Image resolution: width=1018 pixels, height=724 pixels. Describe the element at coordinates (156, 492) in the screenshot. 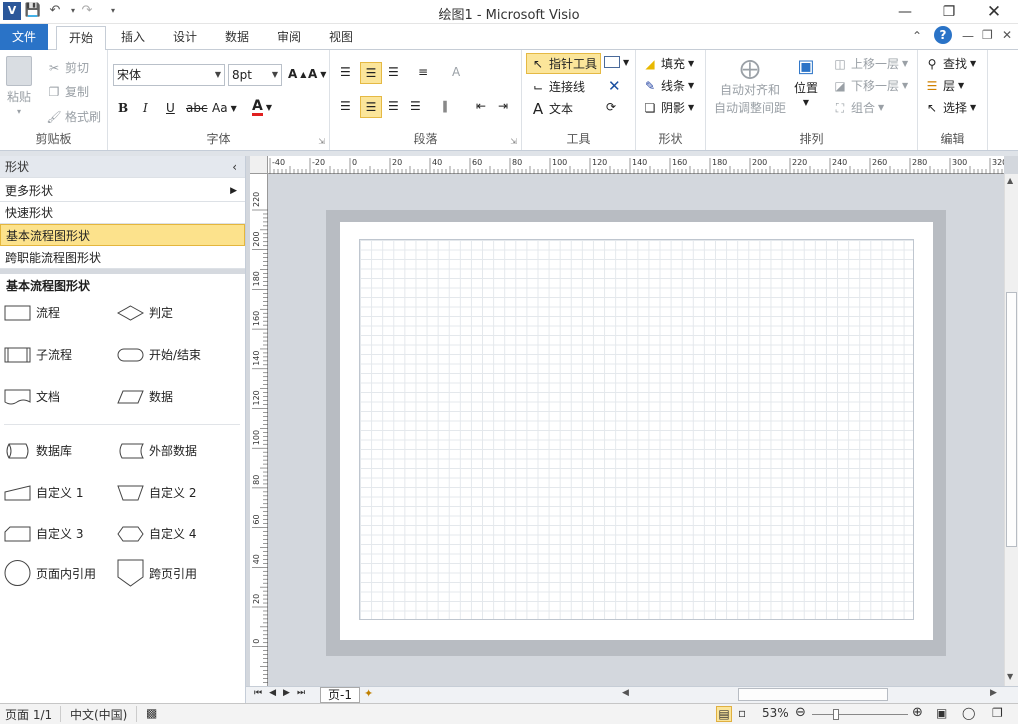

I see `shape-custom-2: 自定义 2` at that location.